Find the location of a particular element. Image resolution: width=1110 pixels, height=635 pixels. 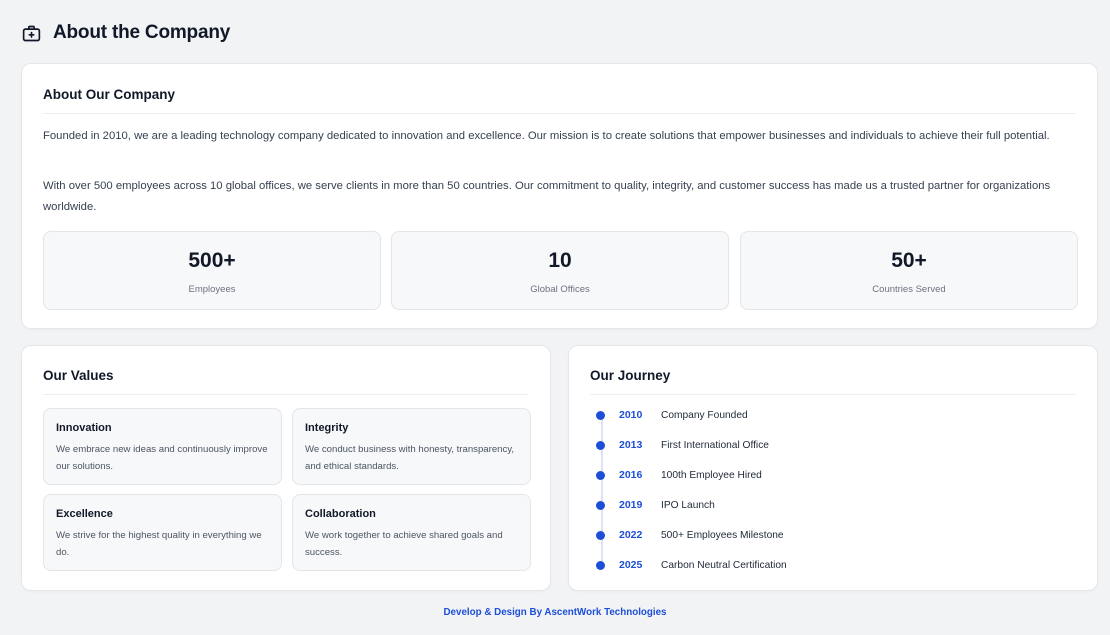

timeline-event: 100th Employee Hired is located at coordinates (711, 475).